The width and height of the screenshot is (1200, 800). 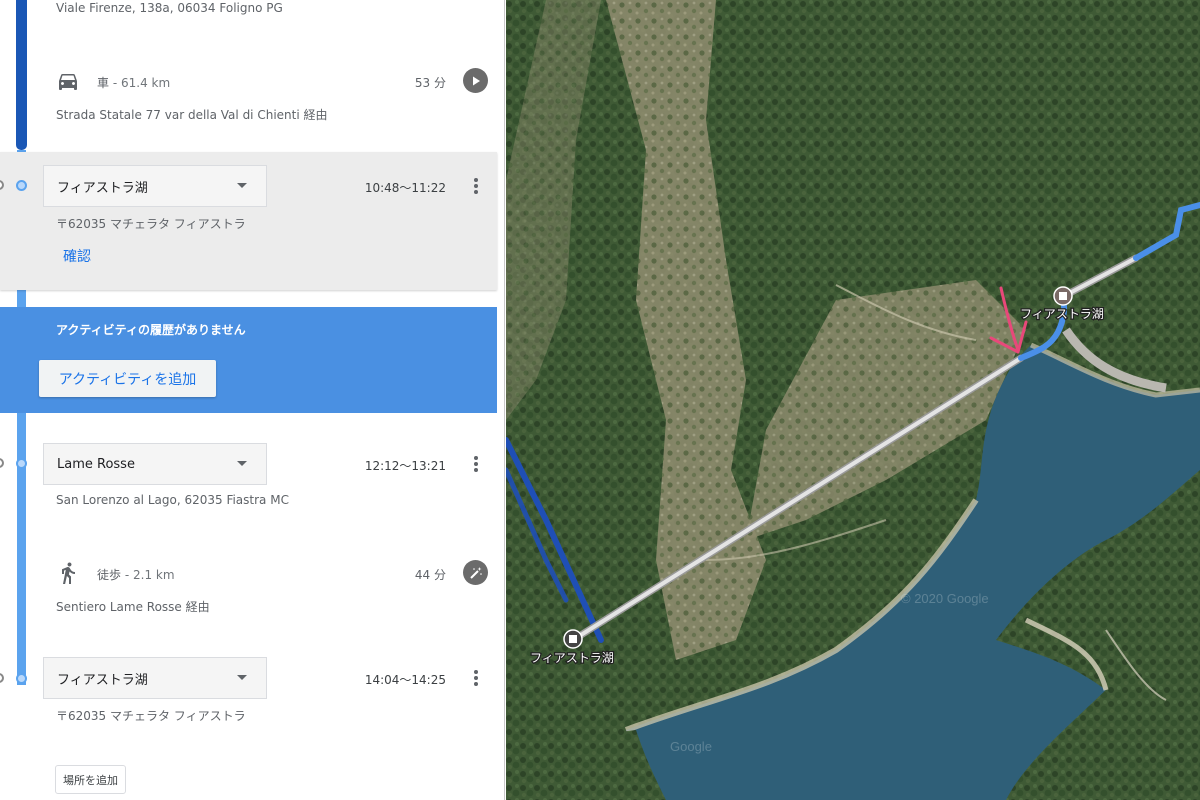 What do you see at coordinates (77, 256) in the screenshot?
I see `confirm-link: 確認` at bounding box center [77, 256].